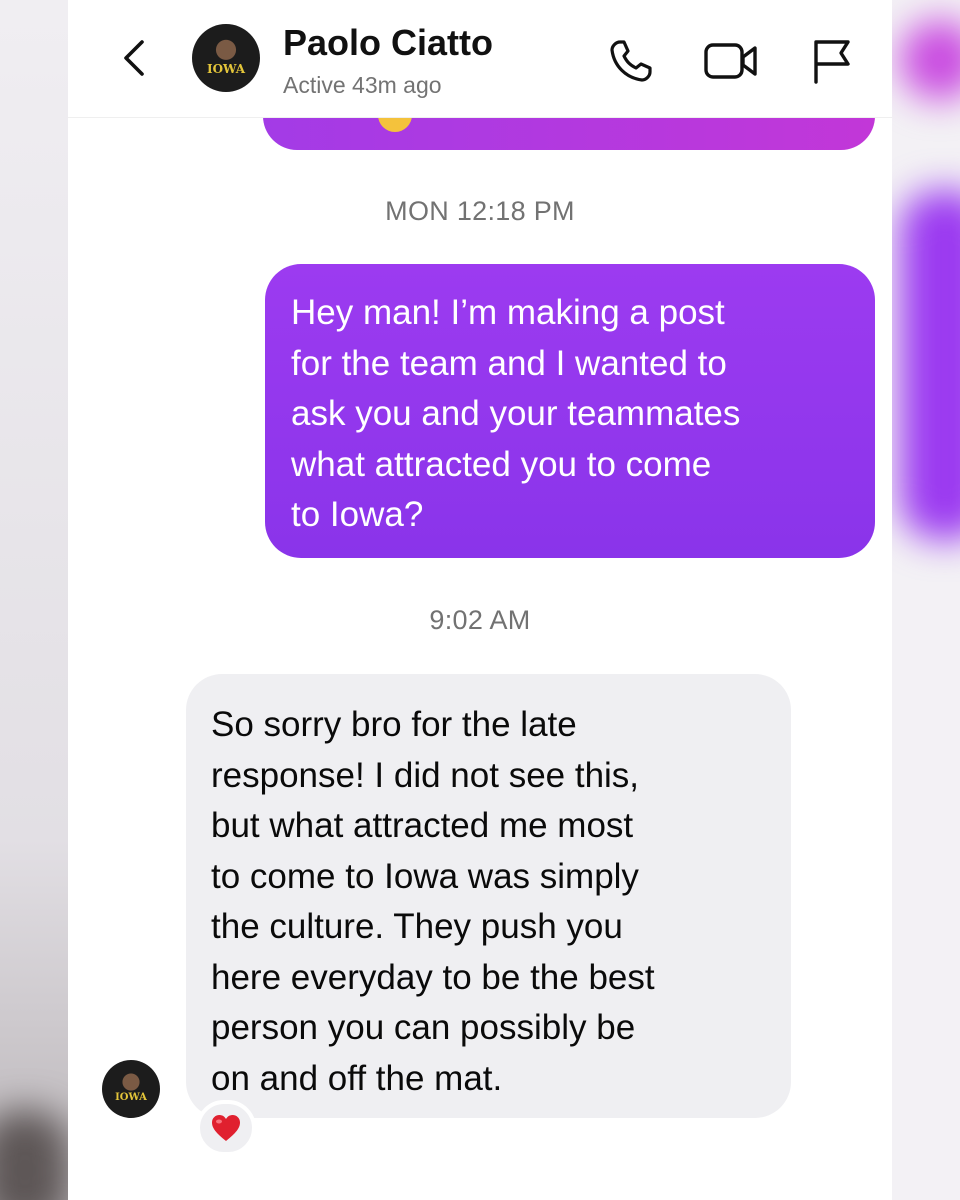 The width and height of the screenshot is (960, 1200). I want to click on flag-icon, so click(833, 61).